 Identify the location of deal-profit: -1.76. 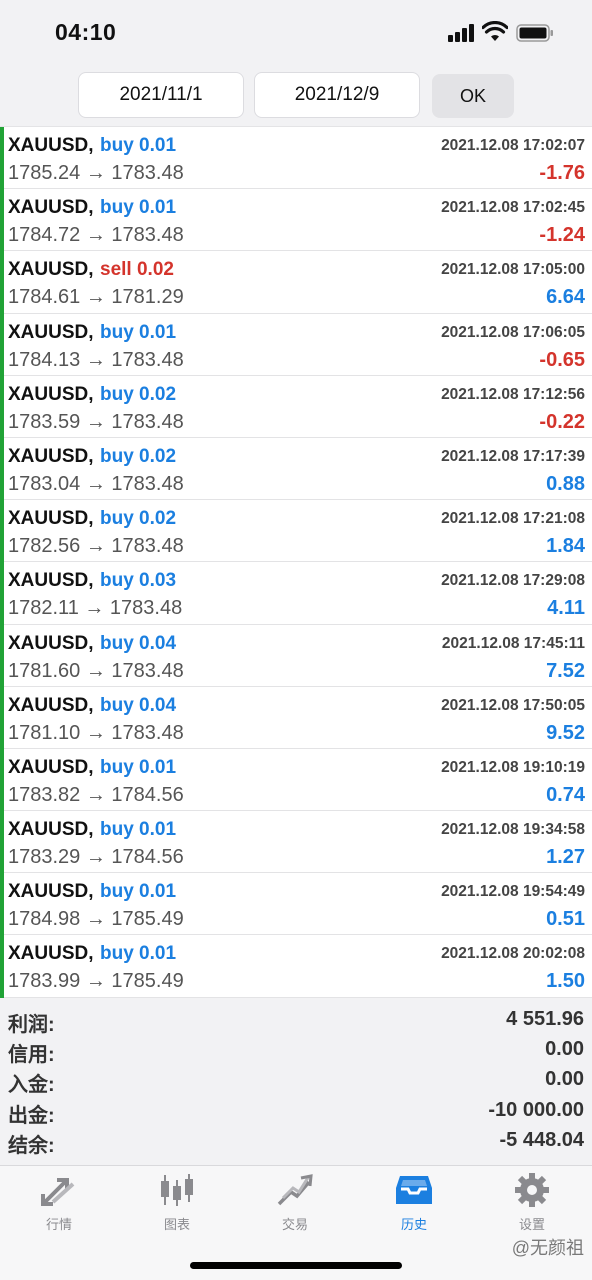
(562, 173).